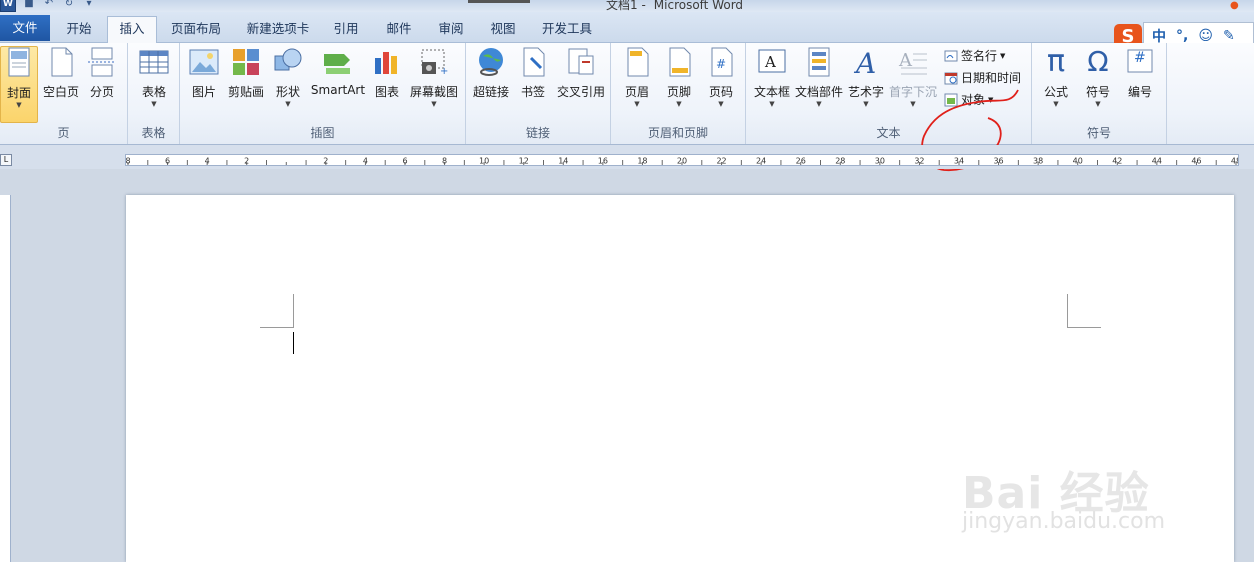  Describe the element at coordinates (677, 133) in the screenshot. I see `group-label-header-footer: 页眉和页脚` at that location.